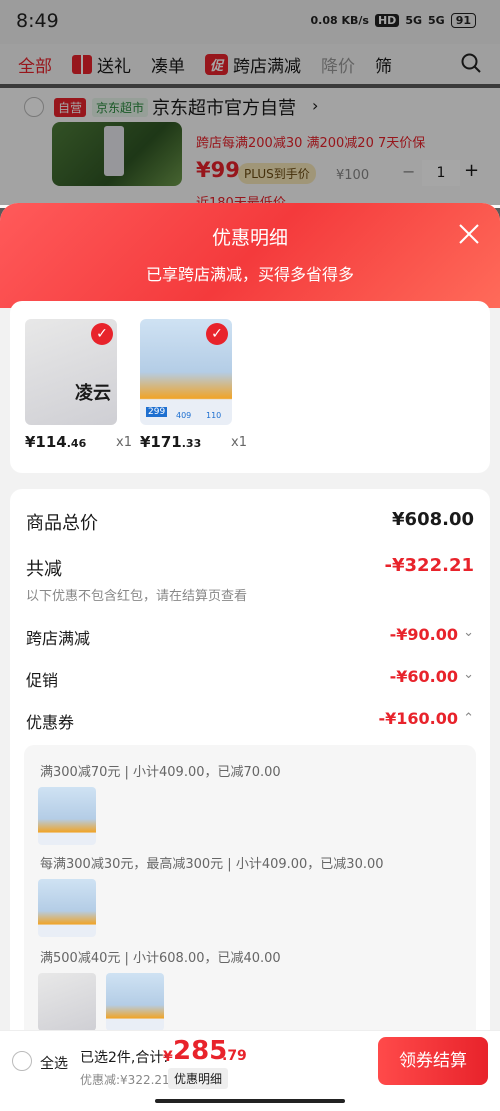  Describe the element at coordinates (249, 238) in the screenshot. I see `sheet-title: 优惠明细` at that location.